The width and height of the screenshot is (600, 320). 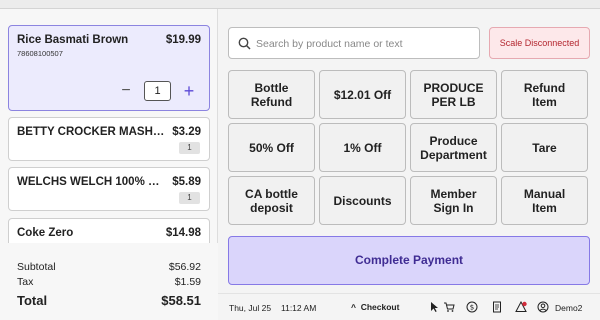 I want to click on quick-action-tile: Bottle Refund, so click(x=271, y=94).